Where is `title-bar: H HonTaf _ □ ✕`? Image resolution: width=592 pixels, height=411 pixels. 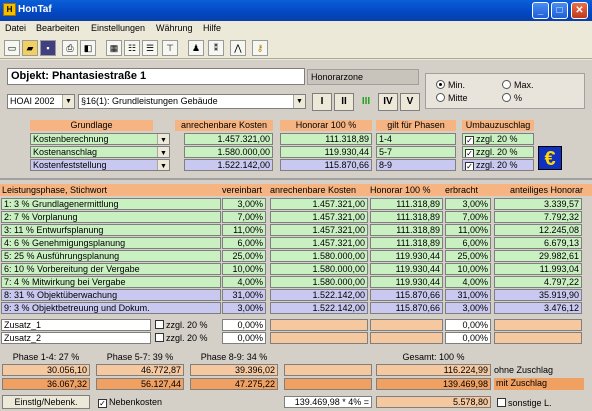
title-bar: H HonTaf _ □ ✕ is located at coordinates (296, 10).